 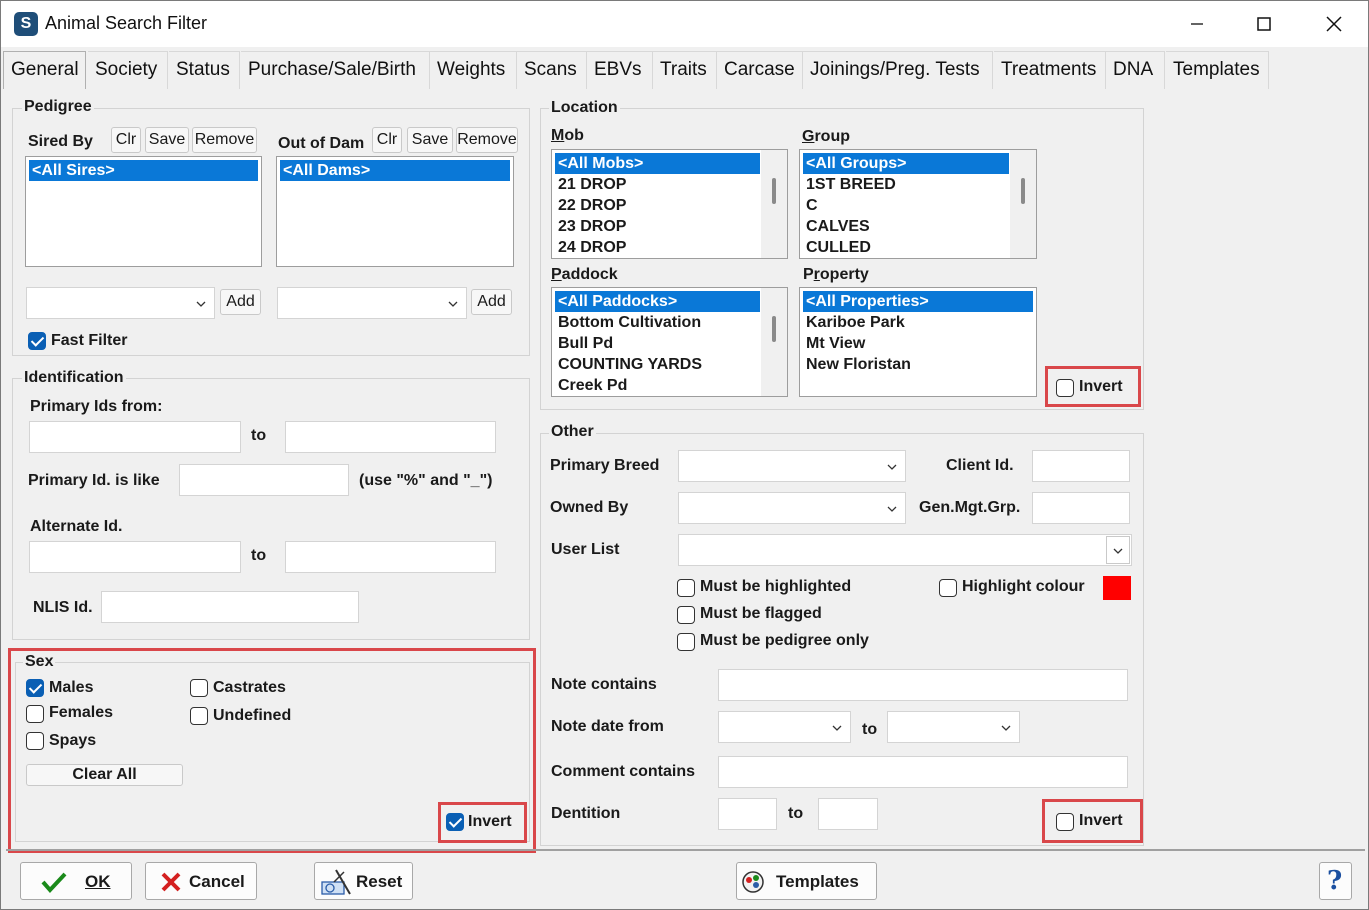 What do you see at coordinates (35, 741) in the screenshot?
I see `spays-checkbox` at bounding box center [35, 741].